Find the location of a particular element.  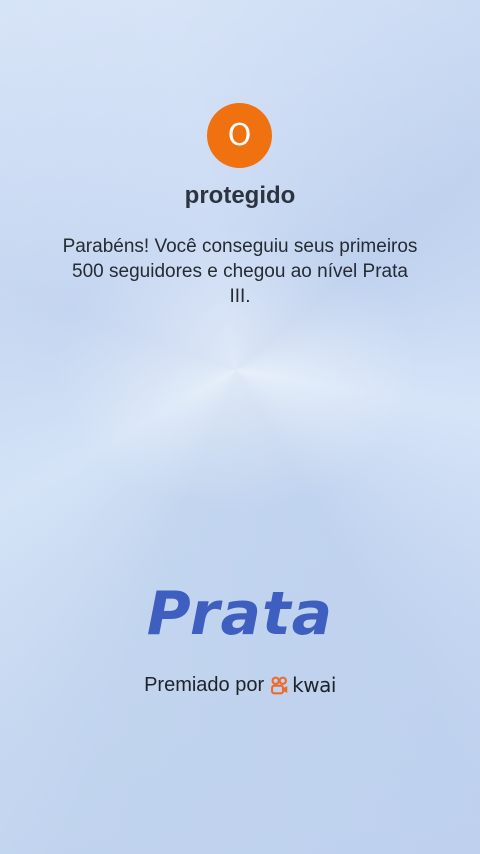

avatar: O is located at coordinates (239, 135).